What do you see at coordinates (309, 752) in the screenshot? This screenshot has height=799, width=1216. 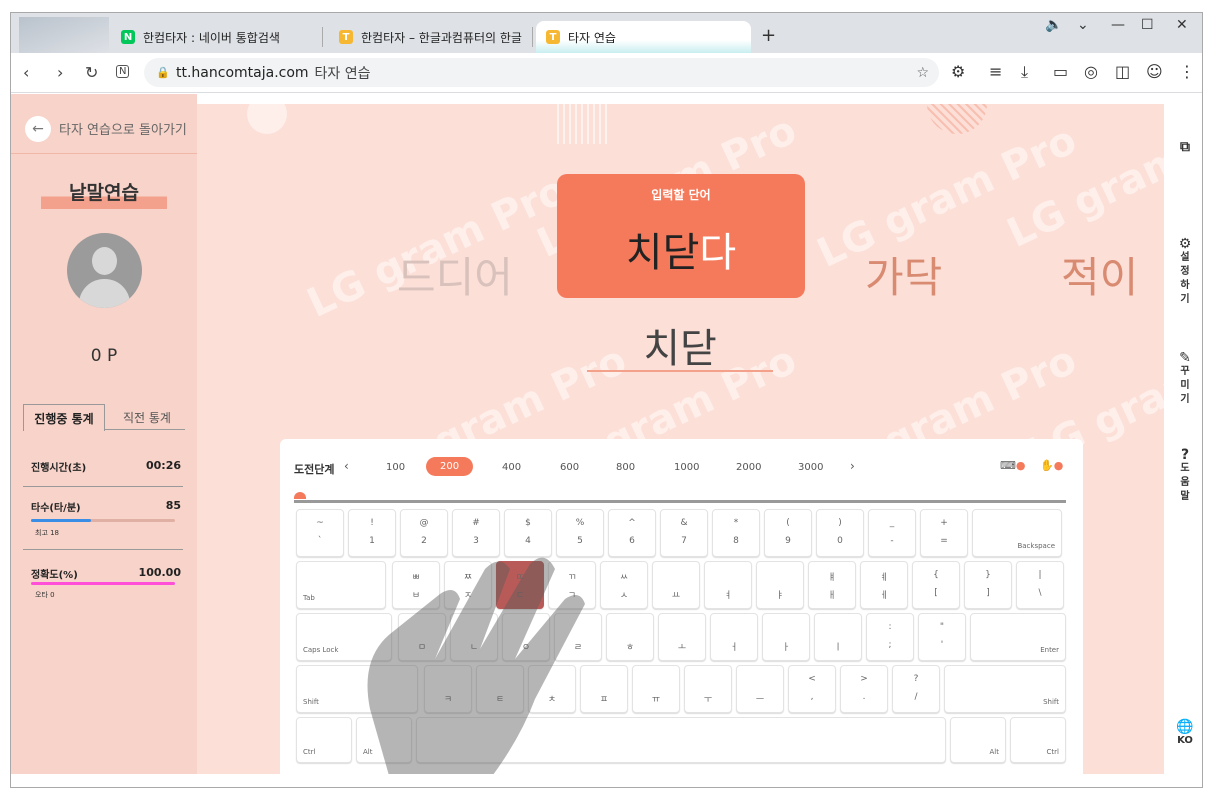 I see `key-label: Ctrl` at bounding box center [309, 752].